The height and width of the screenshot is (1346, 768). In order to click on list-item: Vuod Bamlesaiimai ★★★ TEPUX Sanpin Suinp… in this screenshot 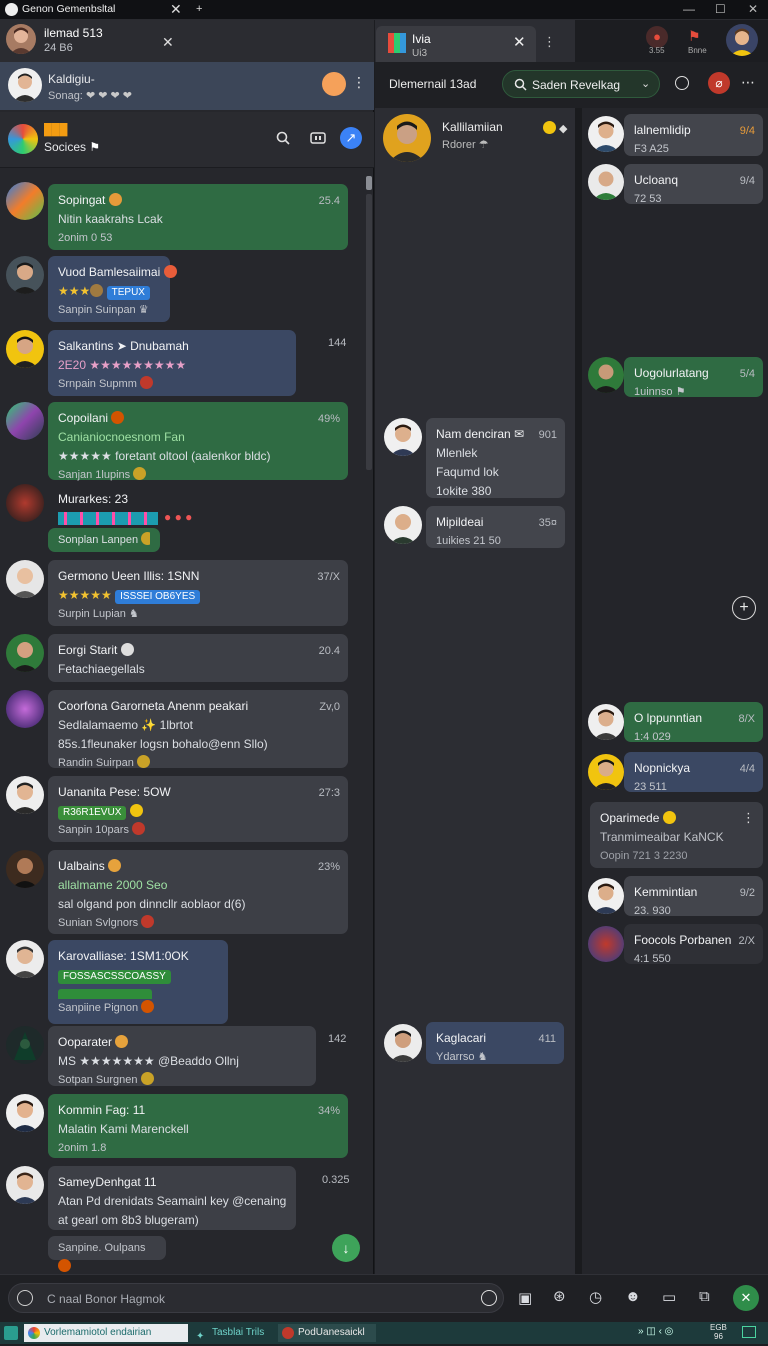, I will do `click(112, 289)`.